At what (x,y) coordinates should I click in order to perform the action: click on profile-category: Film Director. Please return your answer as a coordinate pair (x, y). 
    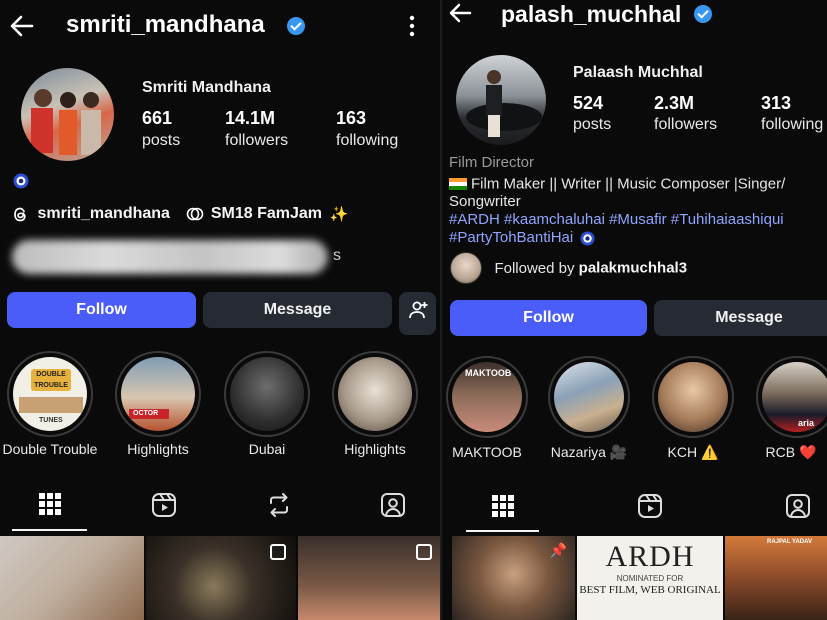
    Looking at the image, I should click on (491, 162).